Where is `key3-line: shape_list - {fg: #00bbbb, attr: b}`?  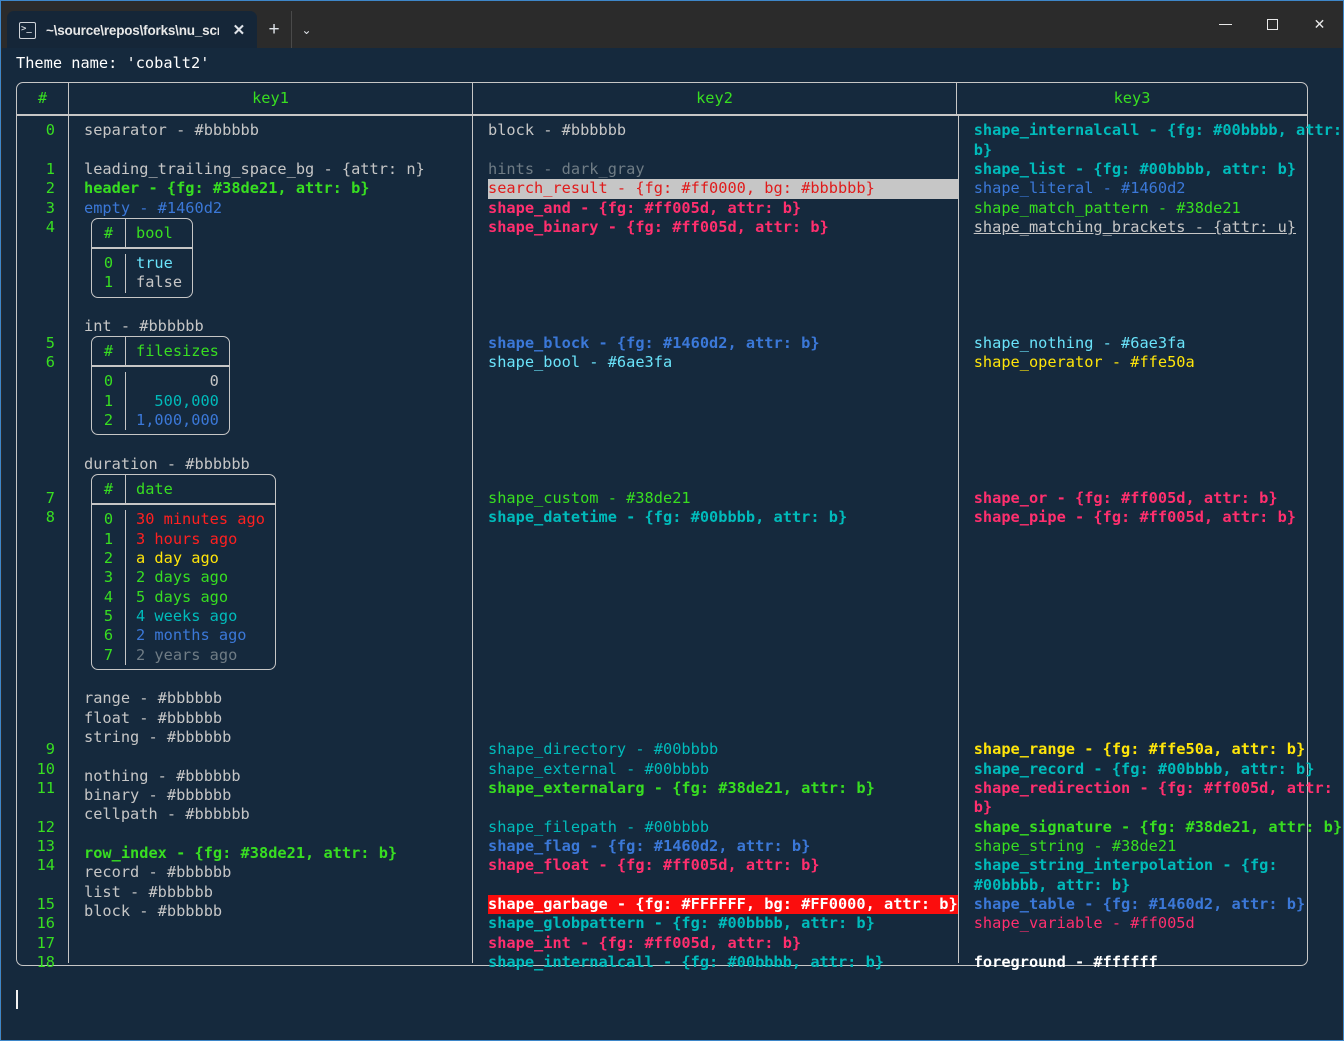 key3-line: shape_list - {fg: #00bbbb, attr: b} is located at coordinates (1158, 169).